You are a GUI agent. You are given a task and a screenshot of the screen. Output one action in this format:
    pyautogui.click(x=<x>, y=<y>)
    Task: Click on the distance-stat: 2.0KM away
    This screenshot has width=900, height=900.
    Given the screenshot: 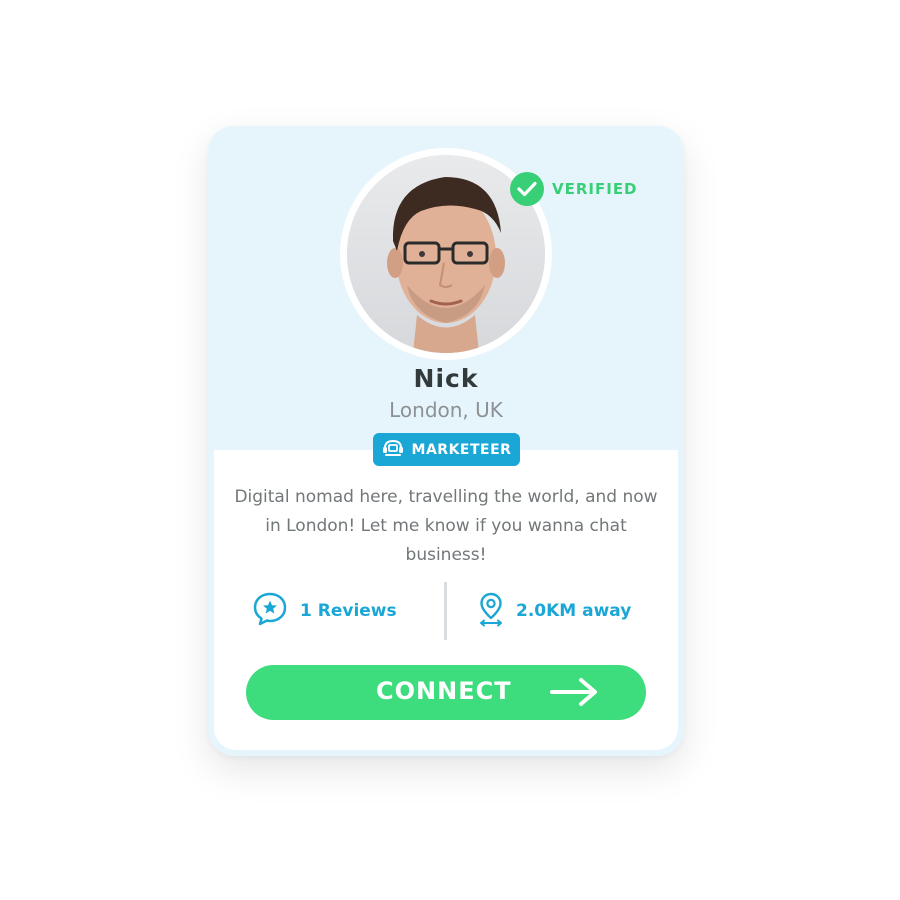 What is the action you would take?
    pyautogui.click(x=554, y=611)
    